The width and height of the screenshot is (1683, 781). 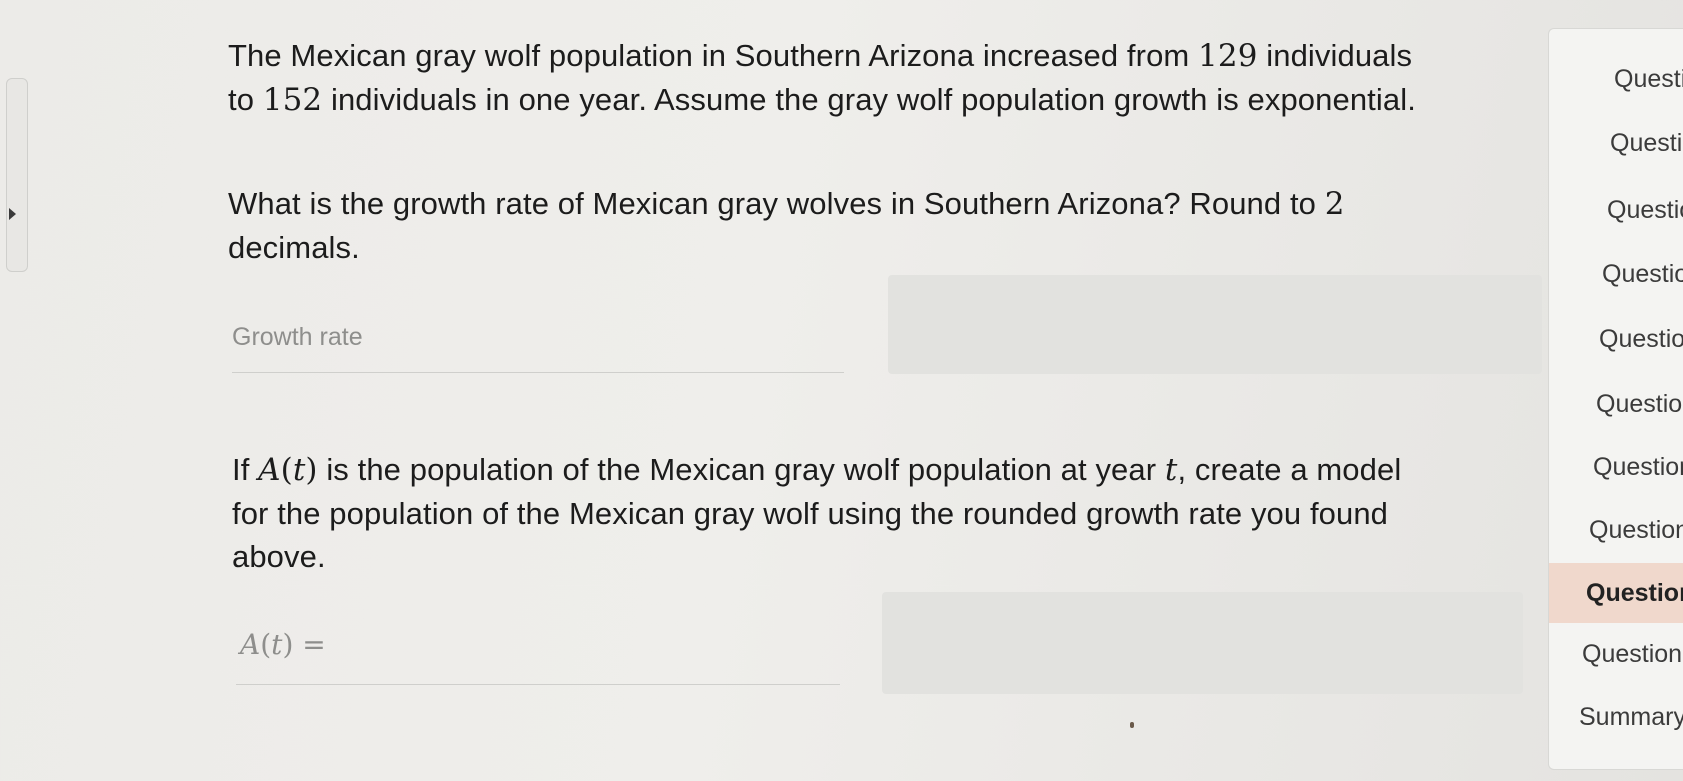 What do you see at coordinates (1202, 643) in the screenshot?
I see `model-answer-area` at bounding box center [1202, 643].